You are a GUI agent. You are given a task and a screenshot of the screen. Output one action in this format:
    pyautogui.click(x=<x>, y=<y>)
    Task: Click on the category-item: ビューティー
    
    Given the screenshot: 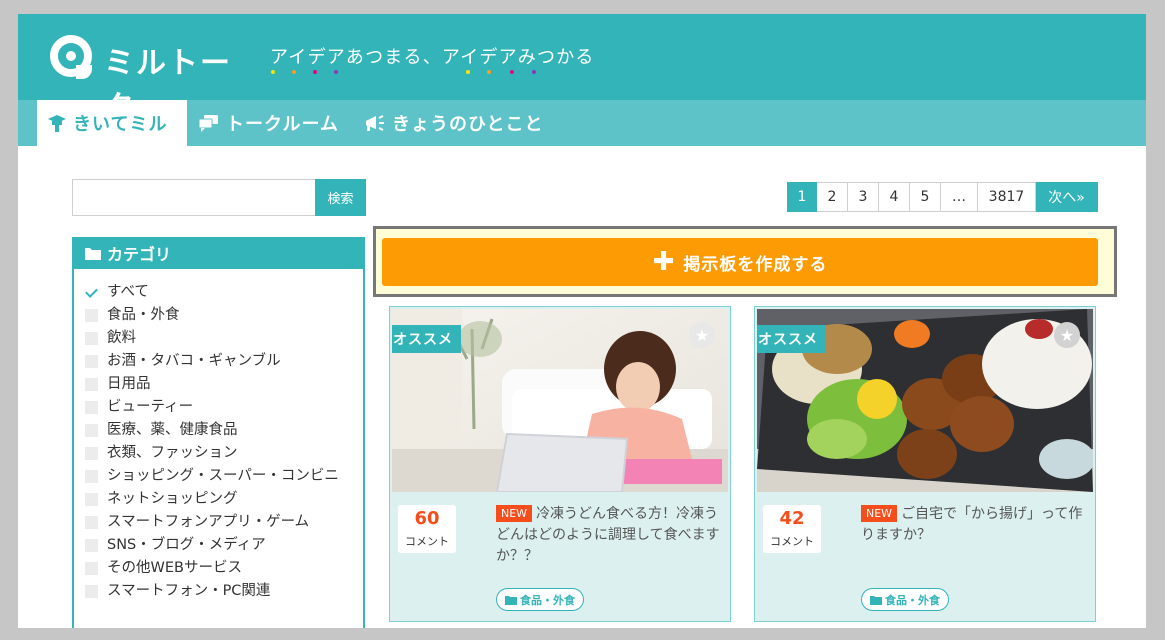 What is the action you would take?
    pyautogui.click(x=224, y=407)
    